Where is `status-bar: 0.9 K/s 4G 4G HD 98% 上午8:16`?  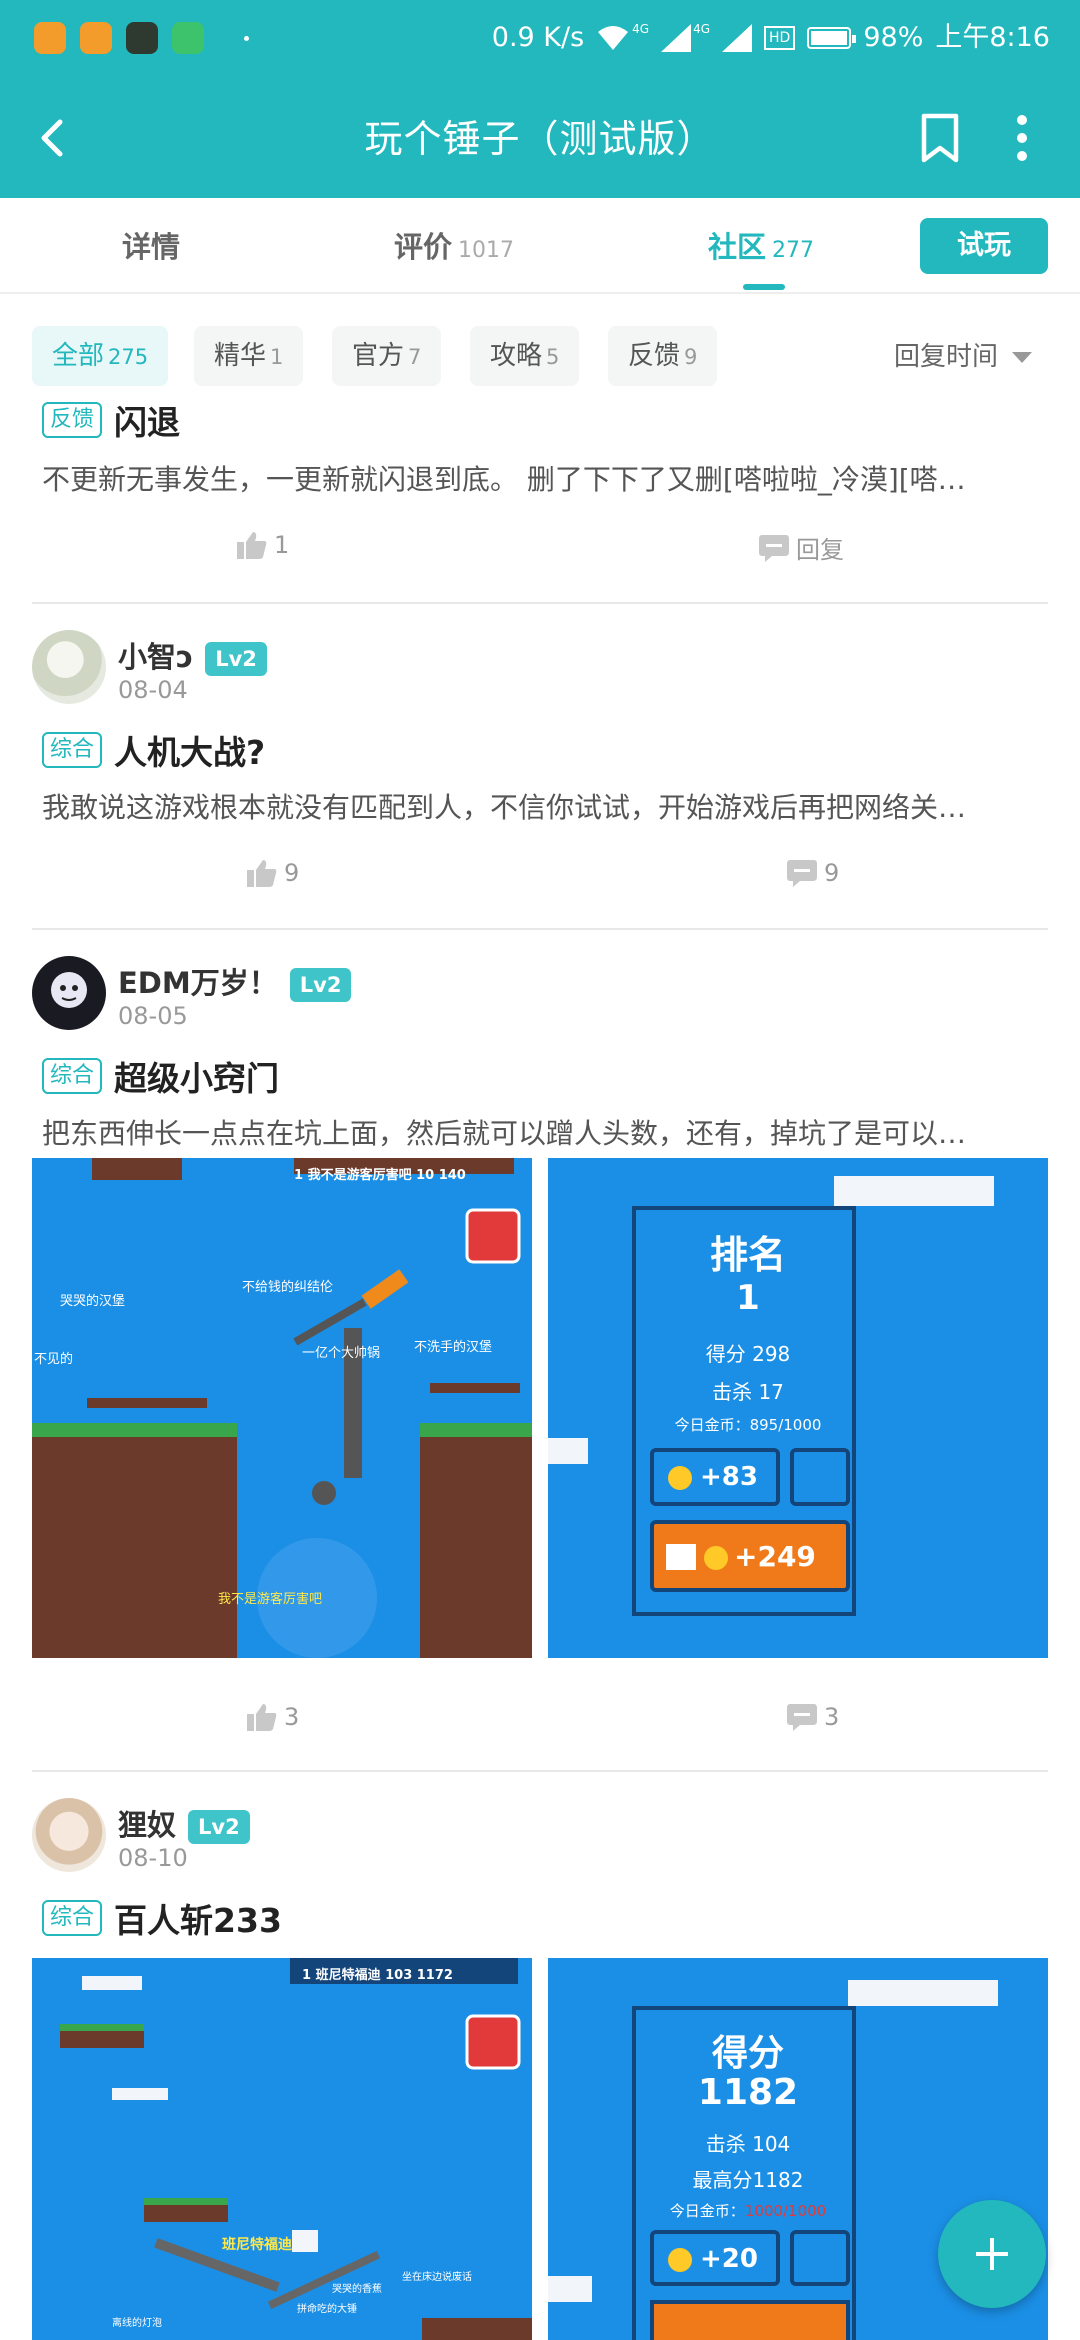
status-bar: 0.9 K/s 4G 4G HD 98% 上午8:16 is located at coordinates (540, 39).